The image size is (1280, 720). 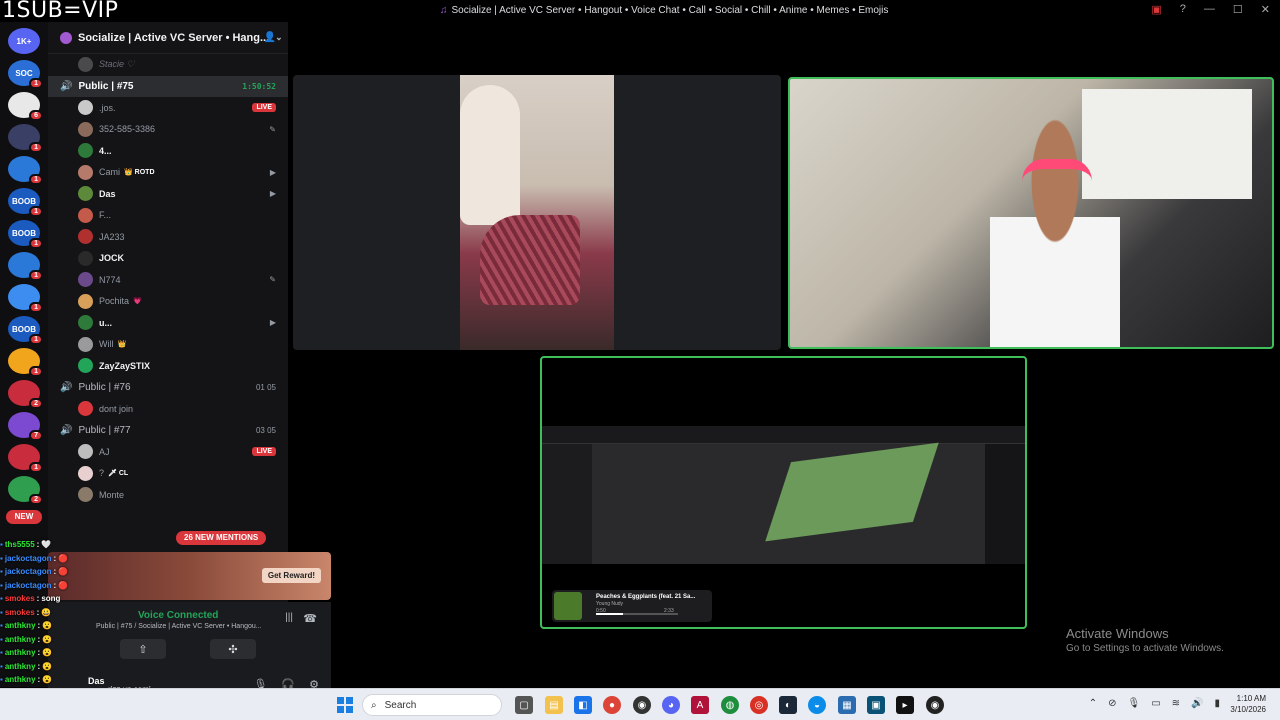 What do you see at coordinates (1112, 703) in the screenshot?
I see `network-icon: ⊘` at bounding box center [1112, 703].